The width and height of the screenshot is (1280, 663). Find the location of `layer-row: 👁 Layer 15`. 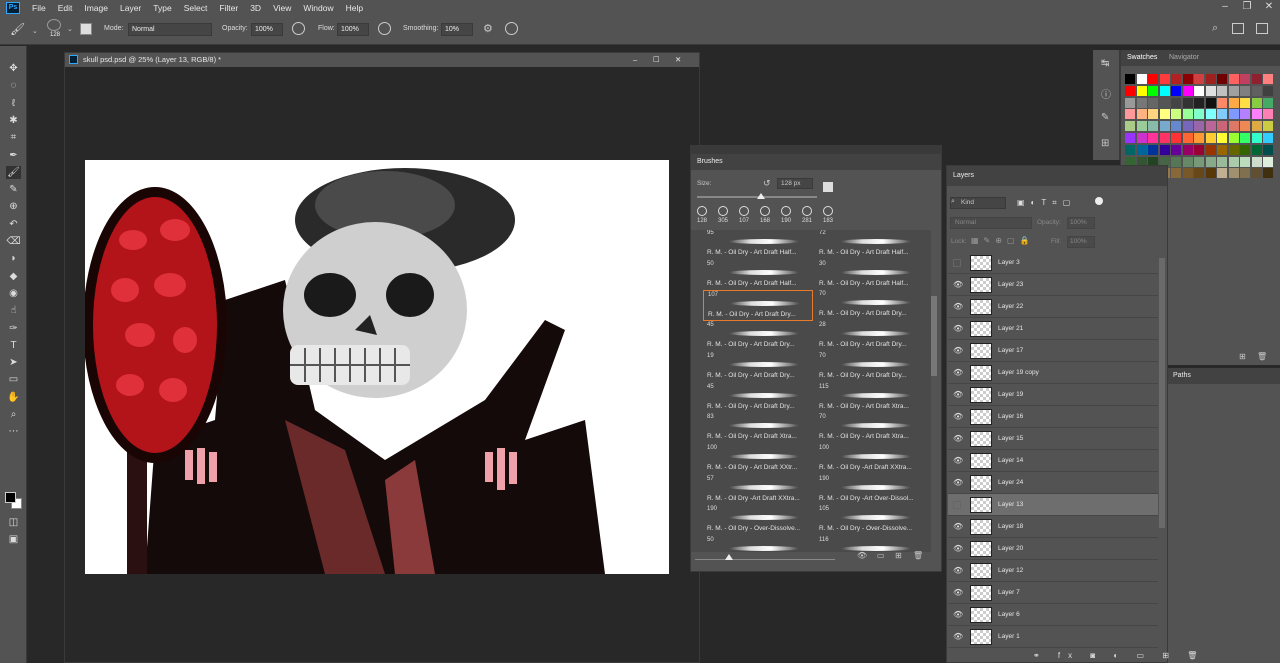

layer-row: 👁 Layer 15 is located at coordinates (1053, 439).